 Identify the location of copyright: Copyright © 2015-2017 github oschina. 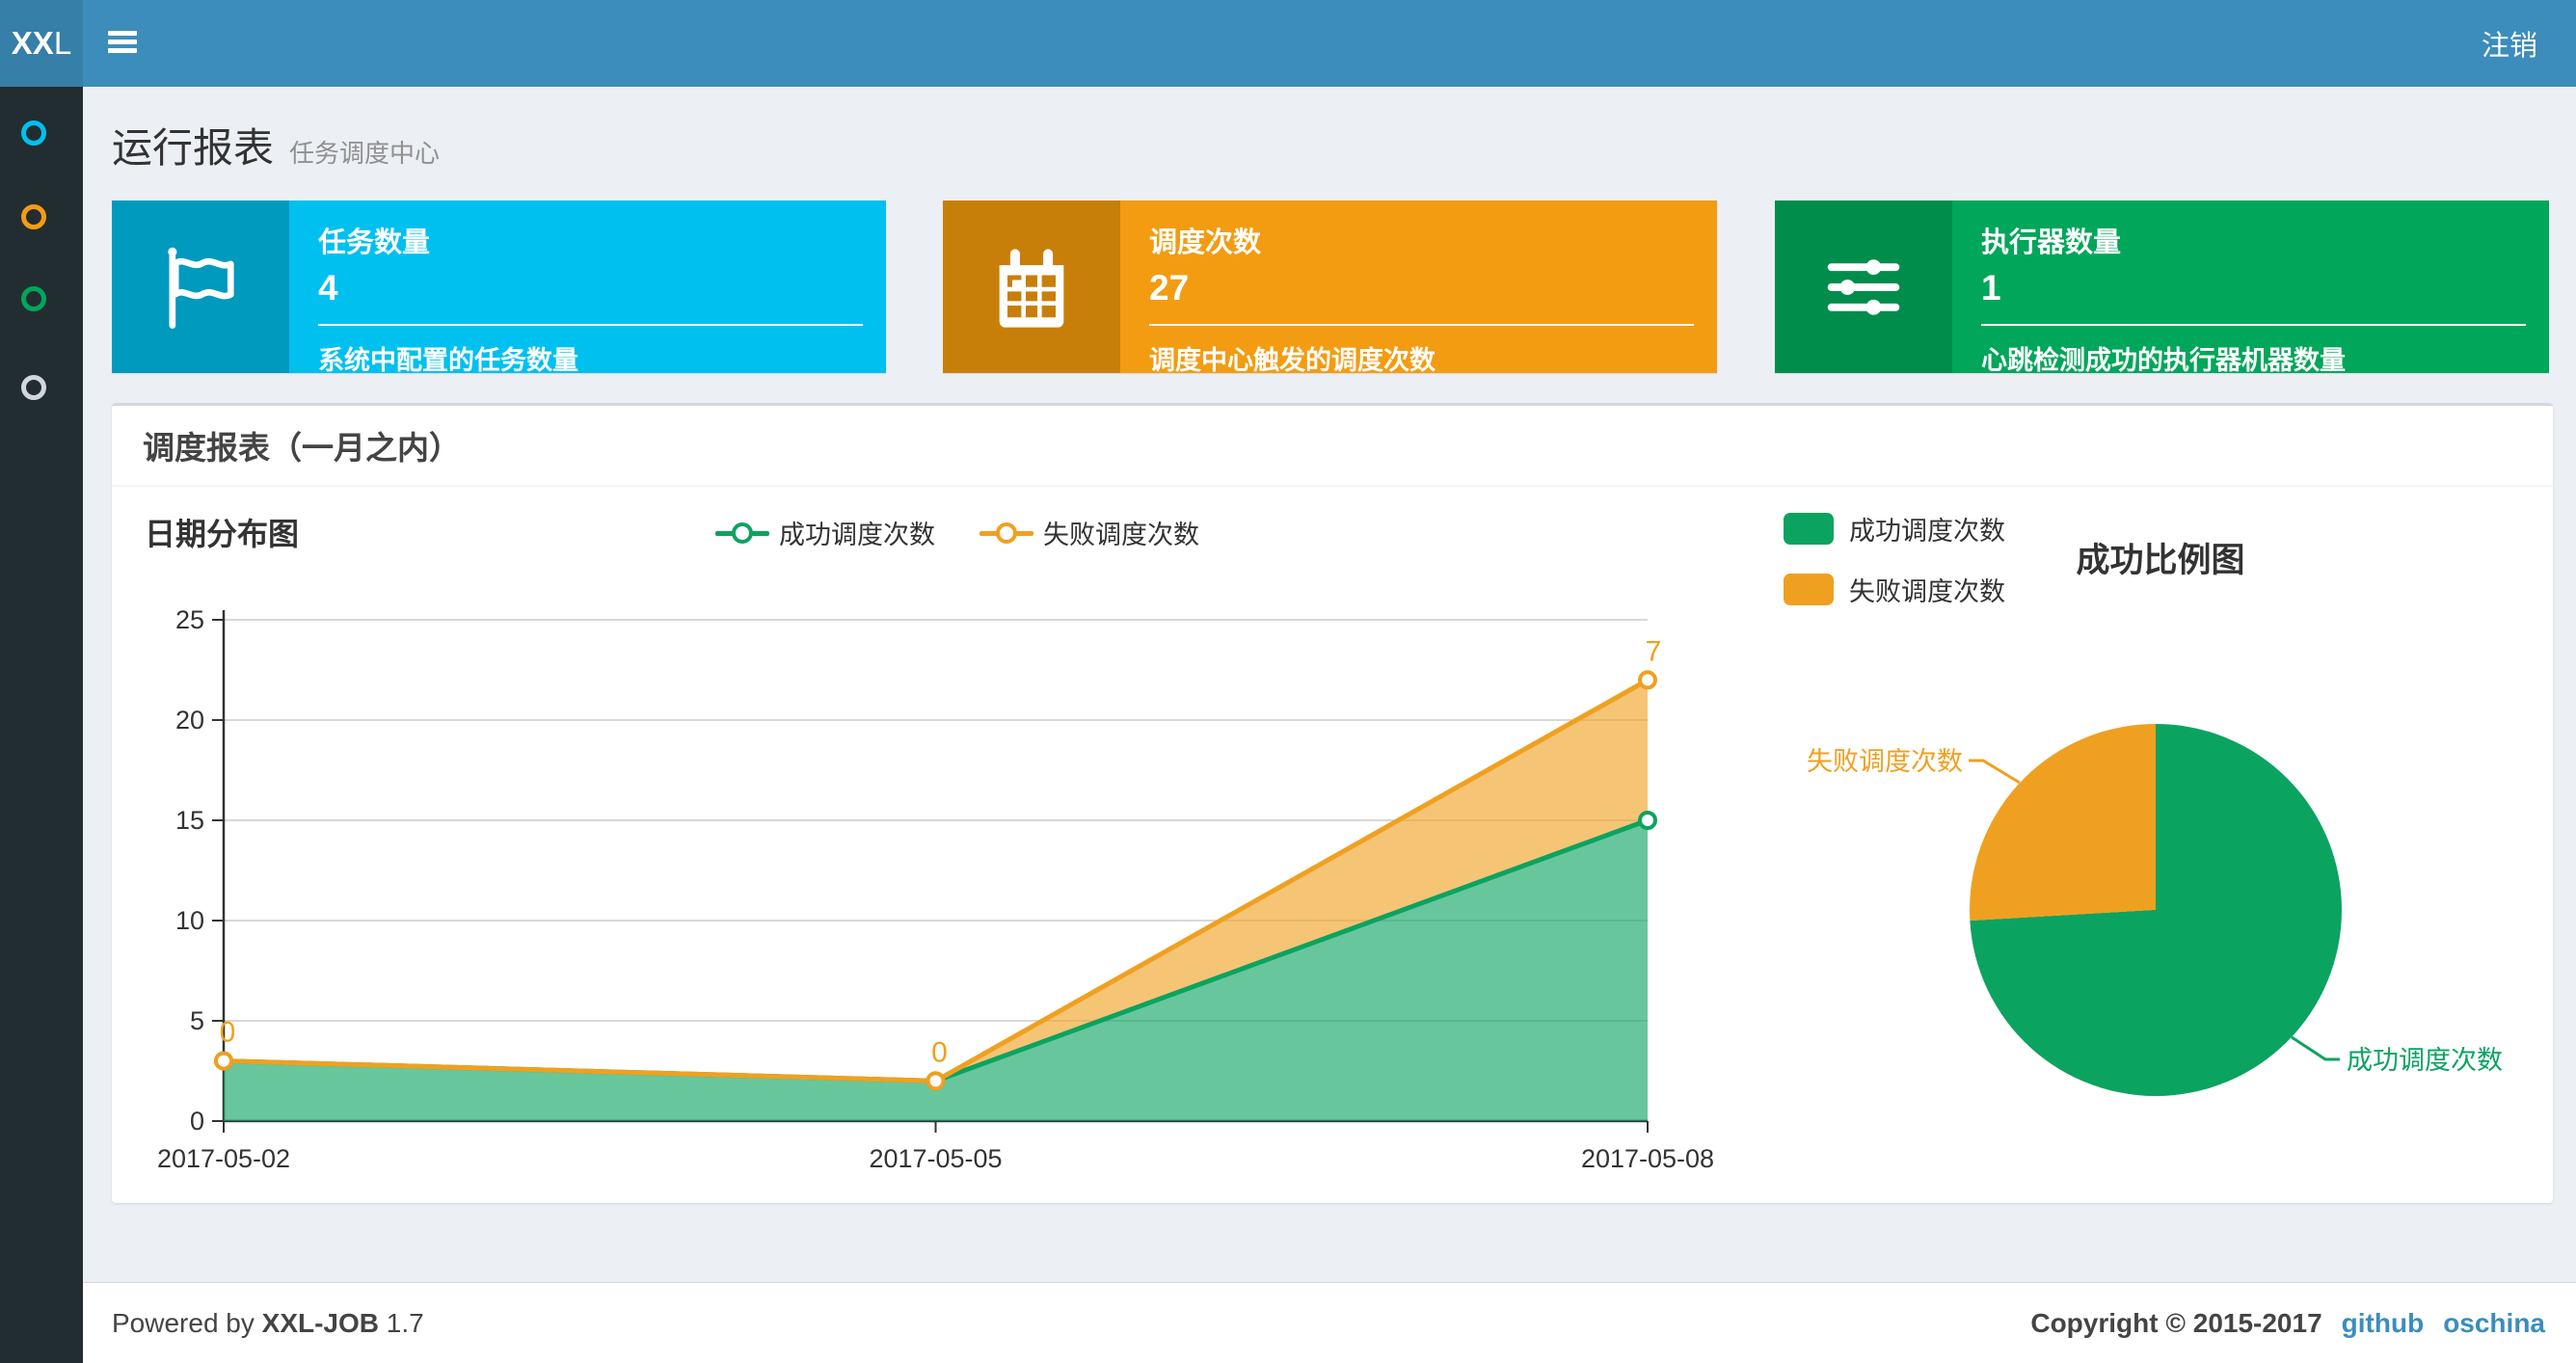
(2288, 1323).